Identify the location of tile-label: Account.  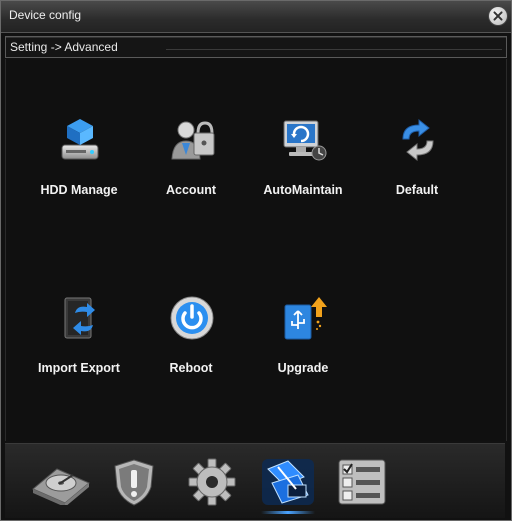
(191, 190).